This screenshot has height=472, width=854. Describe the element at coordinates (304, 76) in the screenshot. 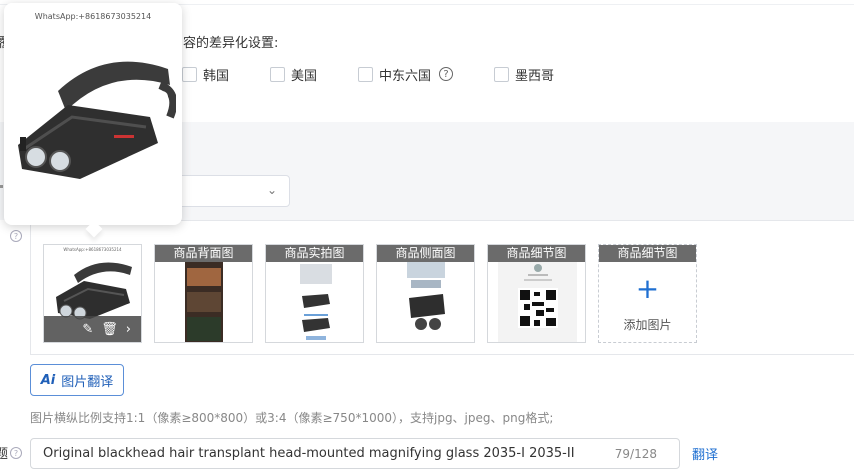

I see `country-label: 美国` at that location.